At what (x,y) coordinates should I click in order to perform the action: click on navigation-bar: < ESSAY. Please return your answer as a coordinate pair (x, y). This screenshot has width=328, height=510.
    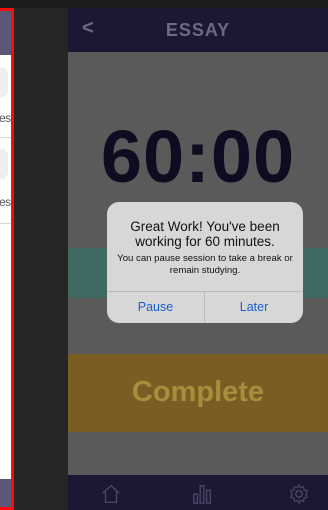
    Looking at the image, I should click on (198, 30).